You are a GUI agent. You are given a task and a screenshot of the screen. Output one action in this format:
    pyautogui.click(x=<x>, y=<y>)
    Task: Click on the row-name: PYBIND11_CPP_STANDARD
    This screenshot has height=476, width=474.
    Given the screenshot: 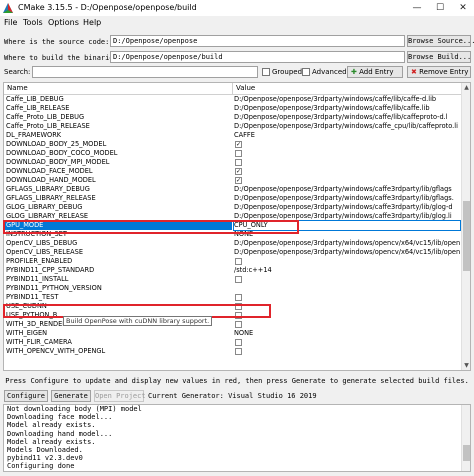 What is the action you would take?
    pyautogui.click(x=50, y=270)
    